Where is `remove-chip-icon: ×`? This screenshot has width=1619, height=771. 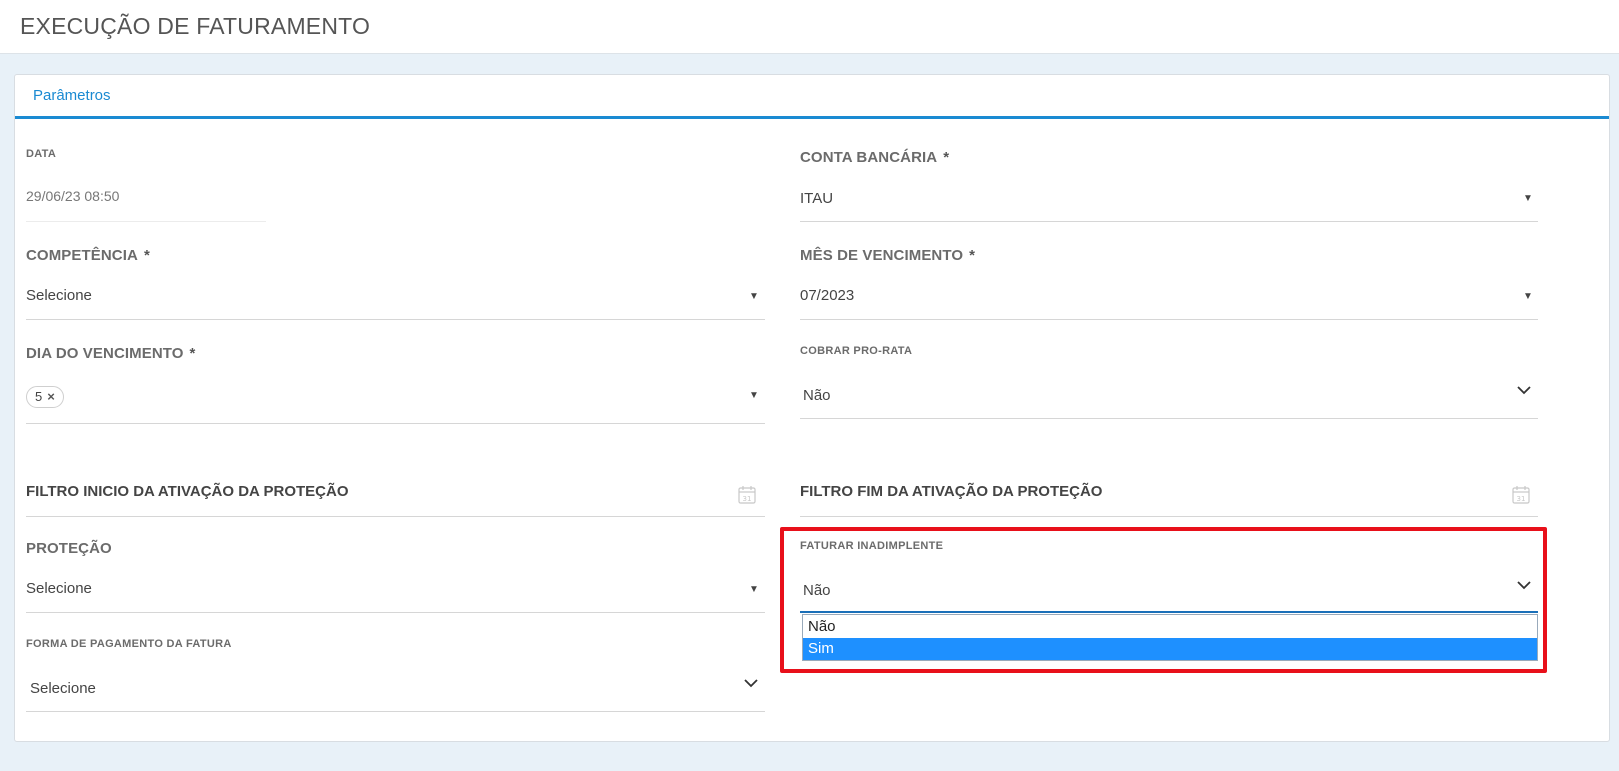 remove-chip-icon: × is located at coordinates (51, 396).